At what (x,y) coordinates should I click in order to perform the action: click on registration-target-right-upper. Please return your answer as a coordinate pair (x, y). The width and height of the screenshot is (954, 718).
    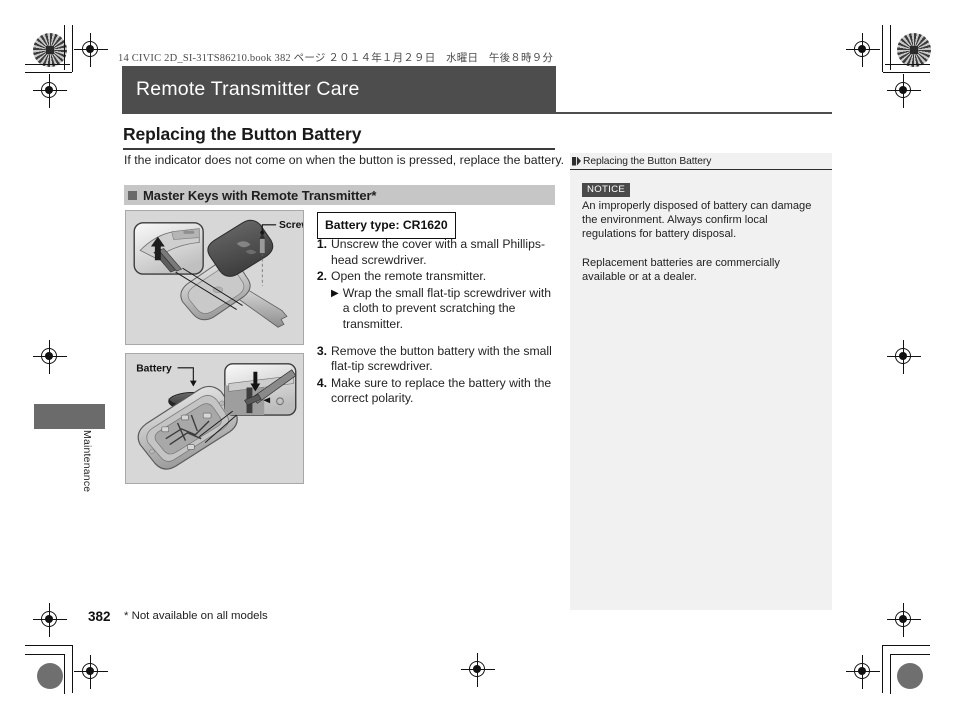
    Looking at the image, I should click on (904, 91).